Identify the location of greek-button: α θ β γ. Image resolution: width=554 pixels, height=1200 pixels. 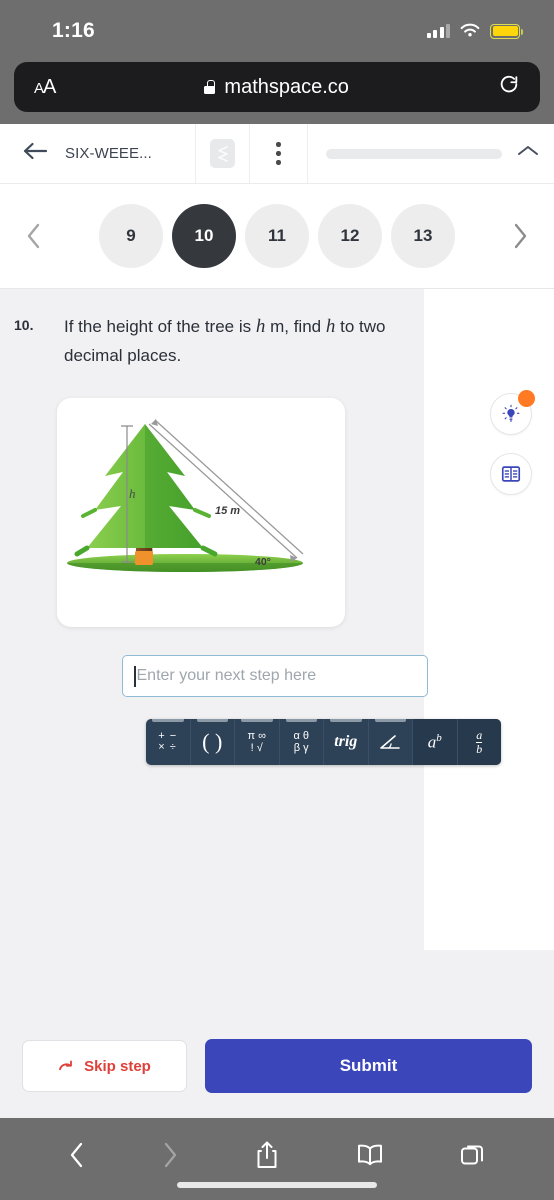
(302, 742).